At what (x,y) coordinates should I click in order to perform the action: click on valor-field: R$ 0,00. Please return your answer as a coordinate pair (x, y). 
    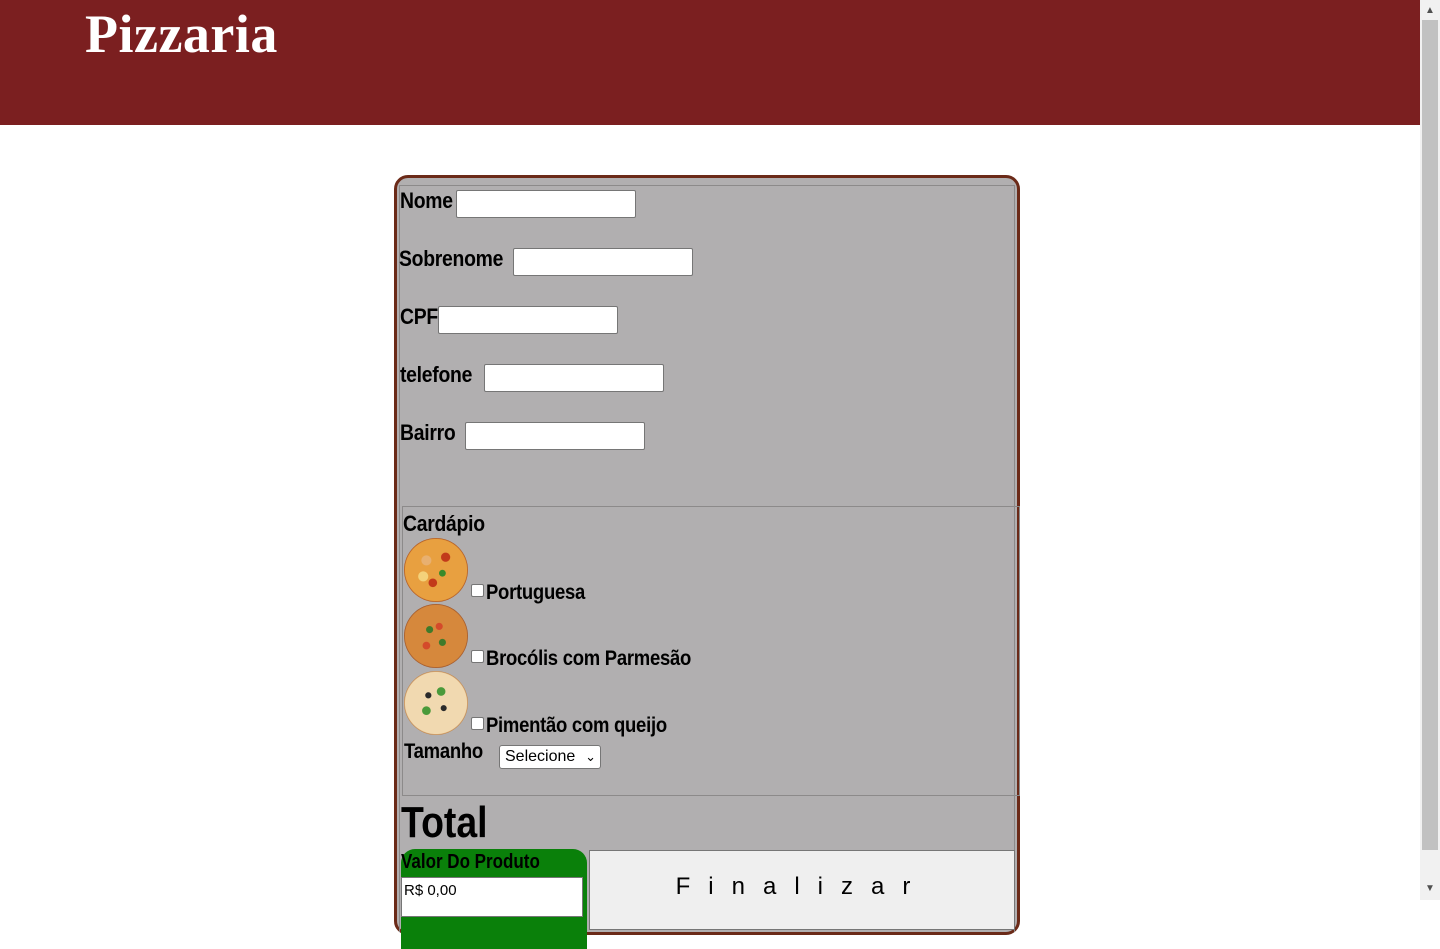
    Looking at the image, I should click on (492, 897).